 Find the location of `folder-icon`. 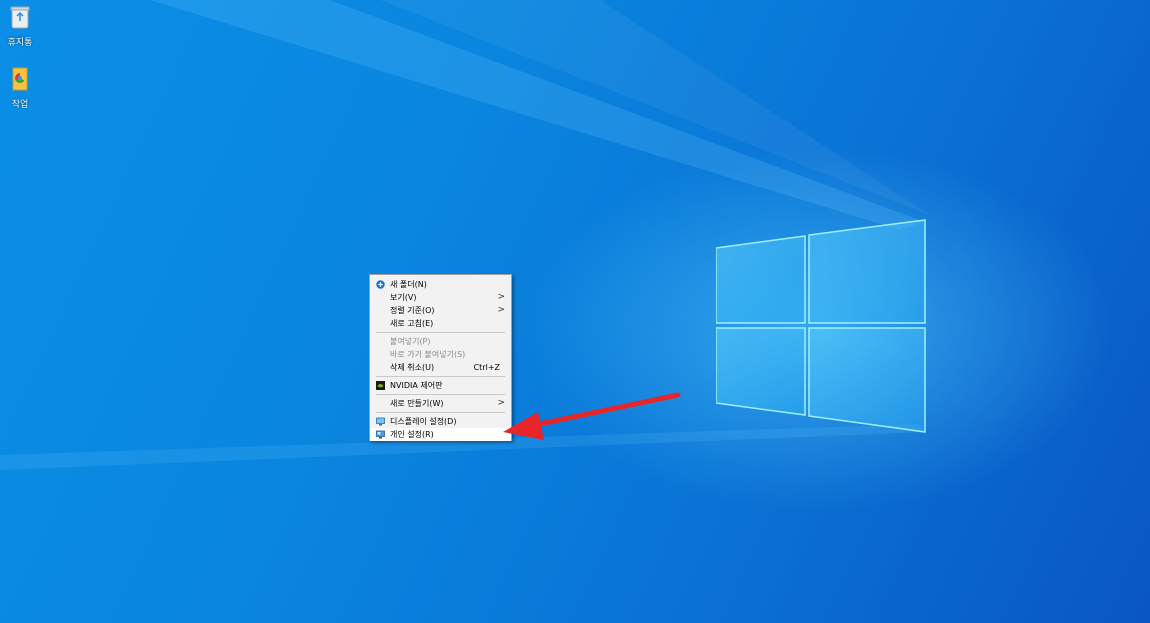

folder-icon is located at coordinates (20, 79).